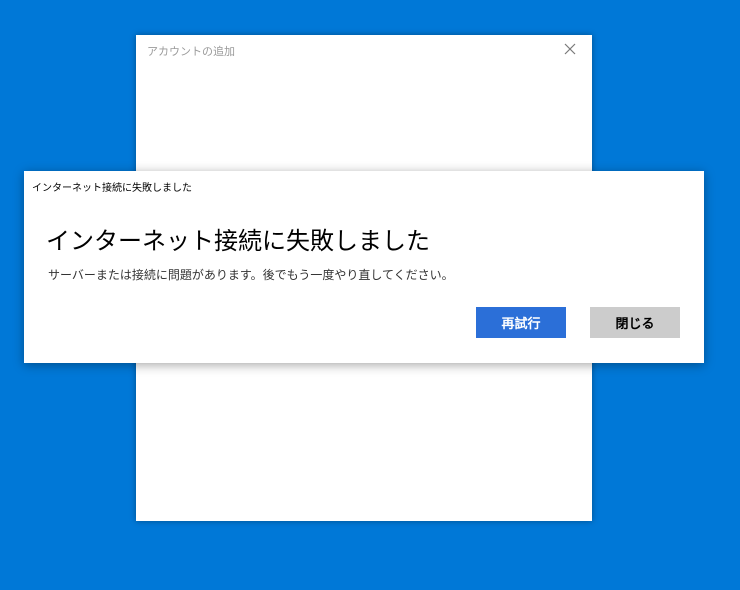 Image resolution: width=740 pixels, height=590 pixels. What do you see at coordinates (570, 49) in the screenshot?
I see `close-icon` at bounding box center [570, 49].